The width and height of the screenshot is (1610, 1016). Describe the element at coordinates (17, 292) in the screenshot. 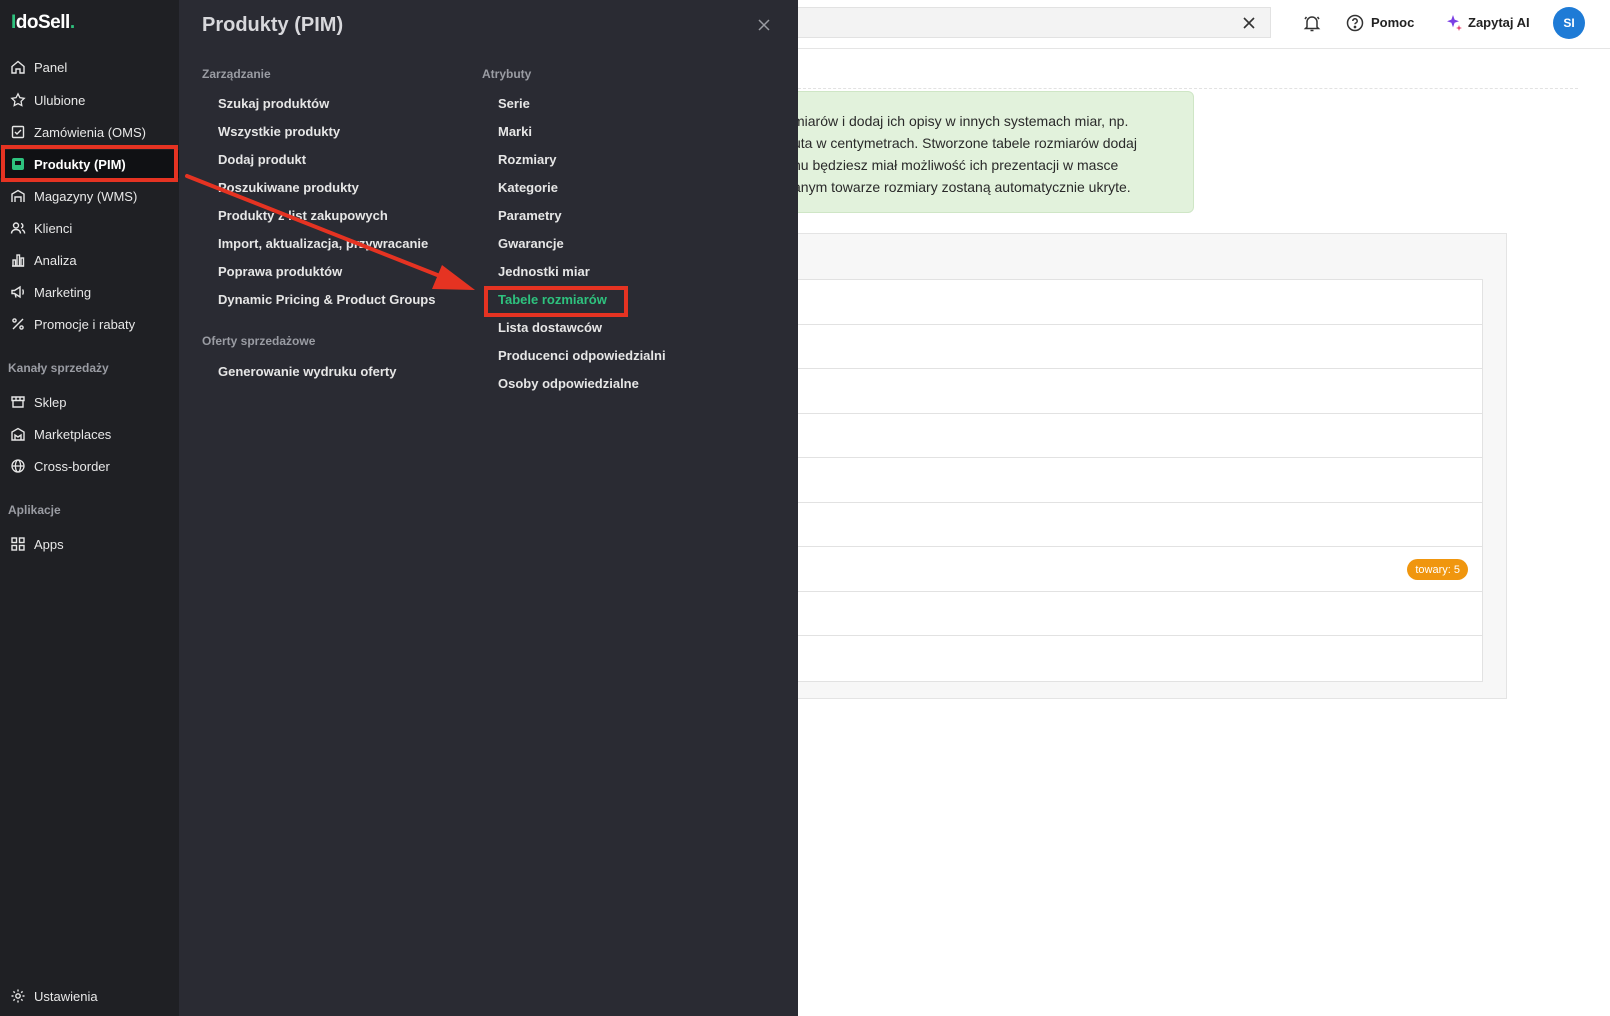

I see `megaphone-icon` at that location.